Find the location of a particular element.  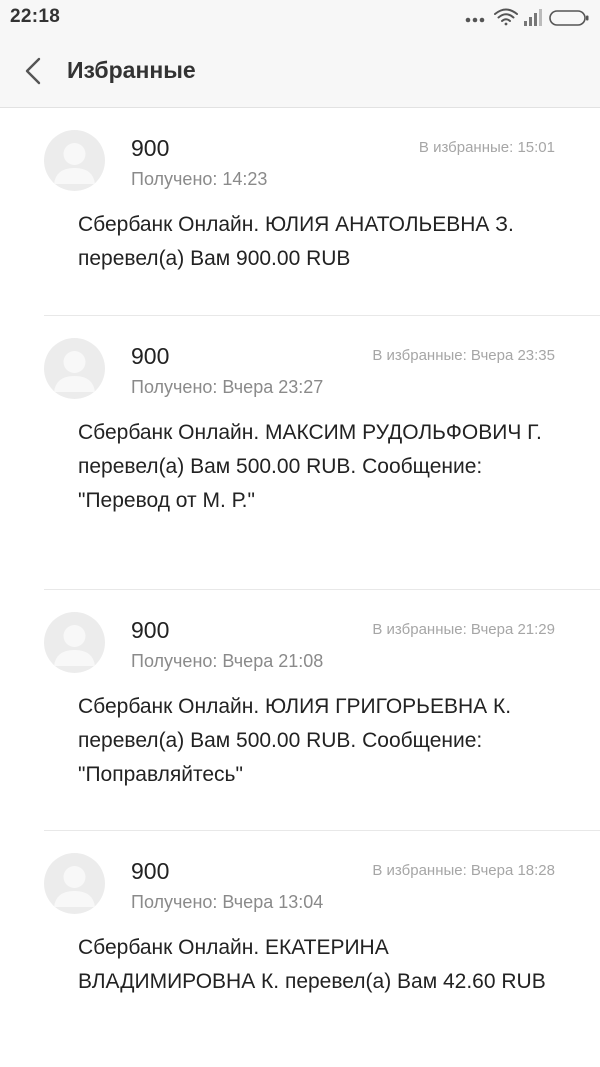

favorited-time: В избранные: 15:01 is located at coordinates (486, 147).